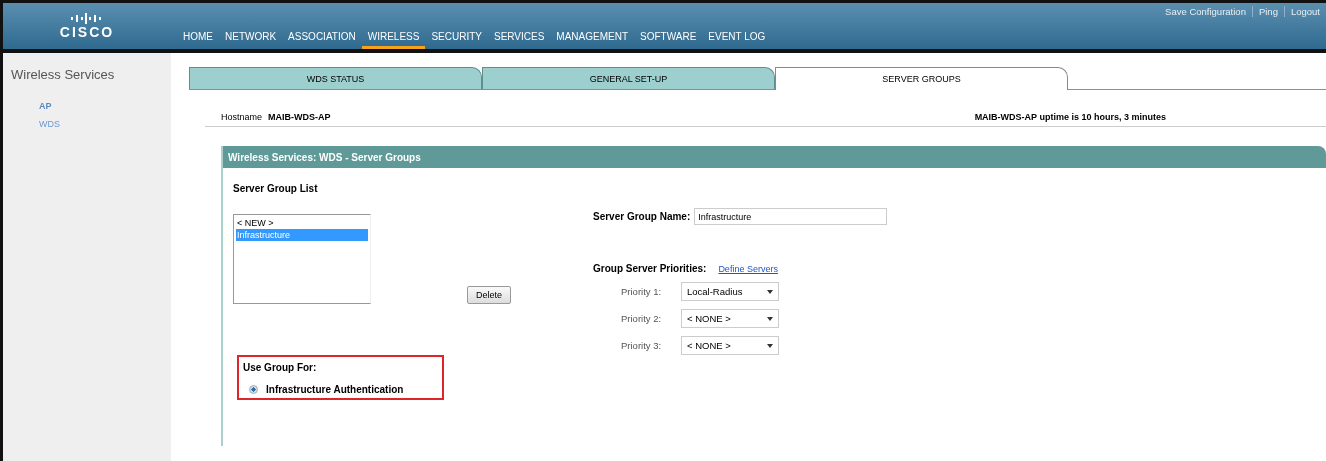  What do you see at coordinates (642, 216) in the screenshot?
I see `group-name-label: Server Group Name:` at bounding box center [642, 216].